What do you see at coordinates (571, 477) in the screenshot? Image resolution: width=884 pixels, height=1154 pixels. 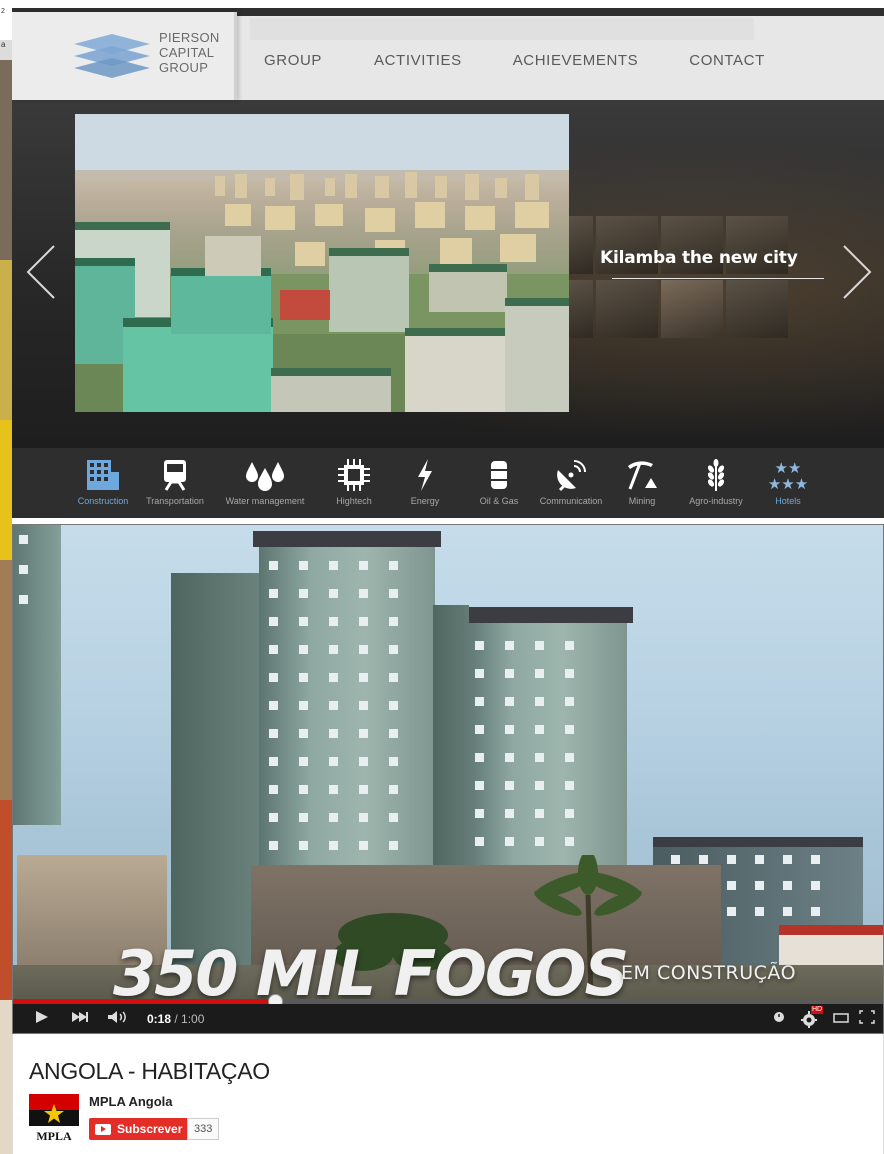 I see `satellite-dish-icon` at bounding box center [571, 477].